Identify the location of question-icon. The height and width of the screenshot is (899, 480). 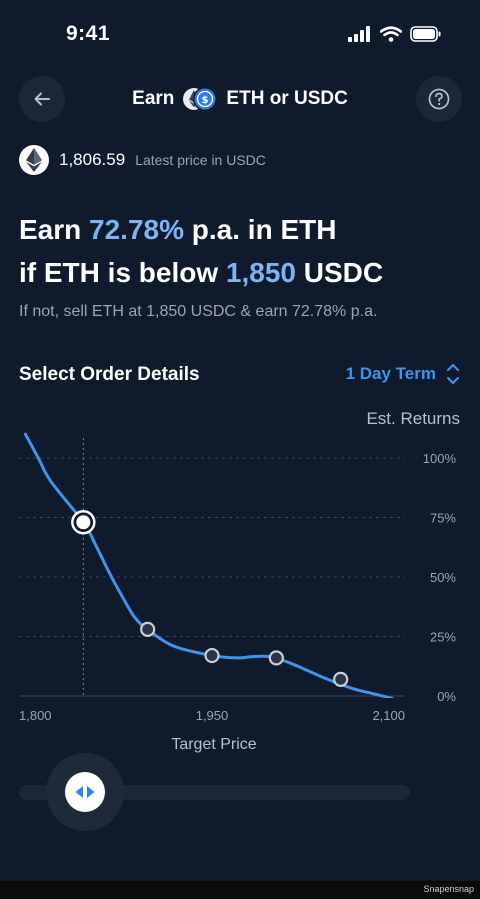
(439, 99).